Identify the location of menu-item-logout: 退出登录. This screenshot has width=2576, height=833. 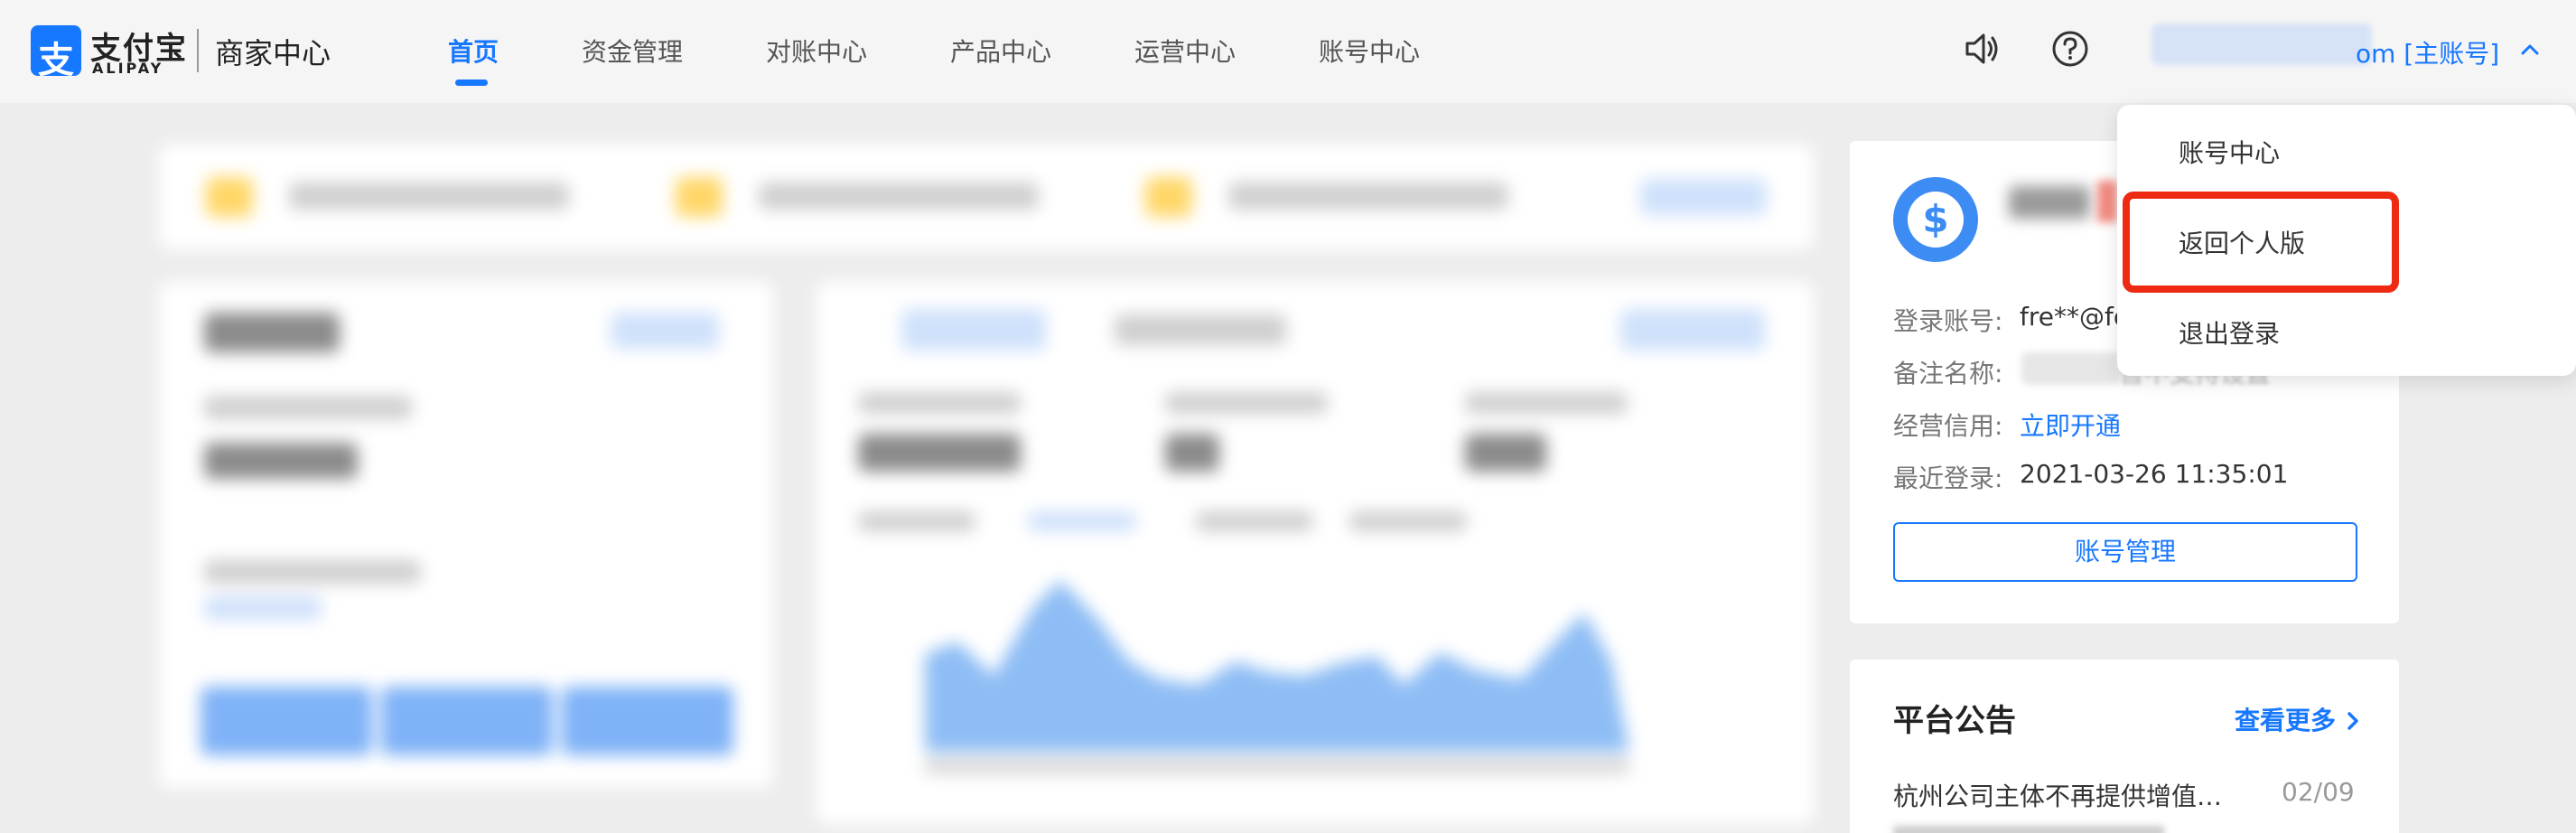
(2229, 333).